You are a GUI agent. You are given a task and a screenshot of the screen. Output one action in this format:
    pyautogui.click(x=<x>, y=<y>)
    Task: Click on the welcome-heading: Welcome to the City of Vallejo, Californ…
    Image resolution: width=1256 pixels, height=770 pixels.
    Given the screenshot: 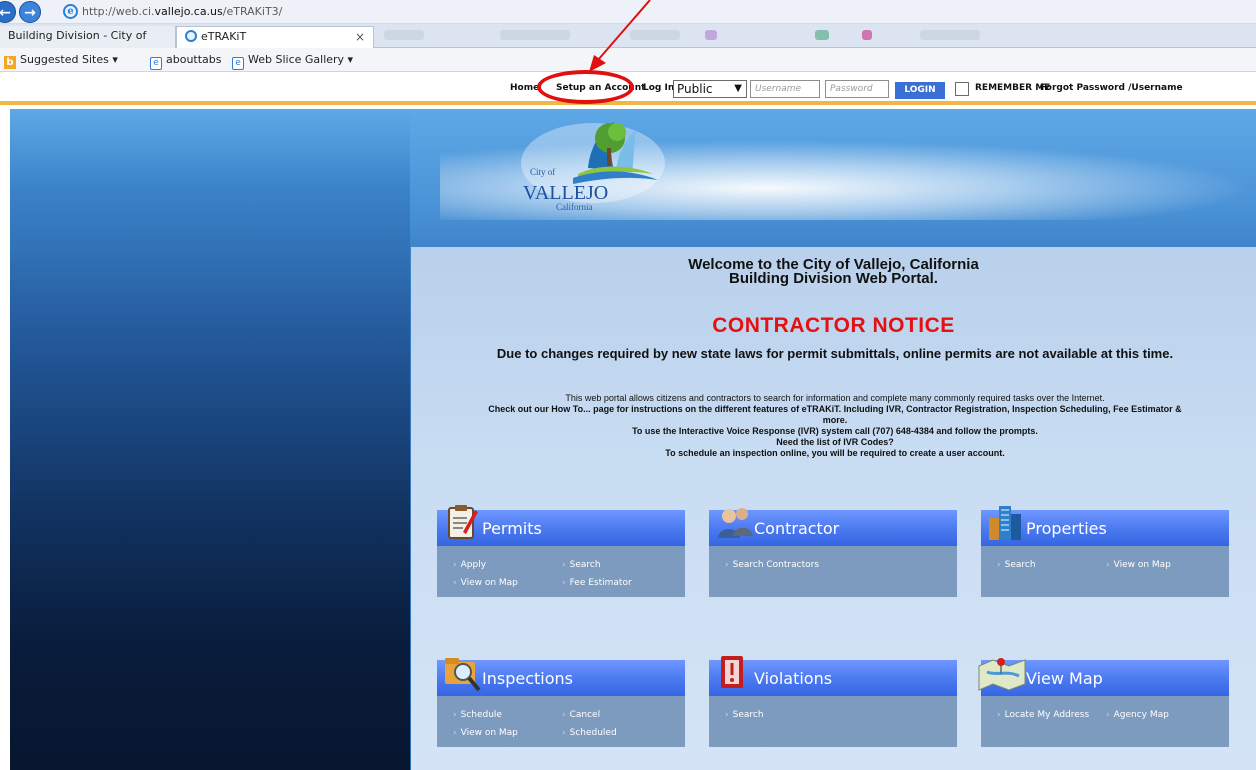 What is the action you would take?
    pyautogui.click(x=833, y=272)
    